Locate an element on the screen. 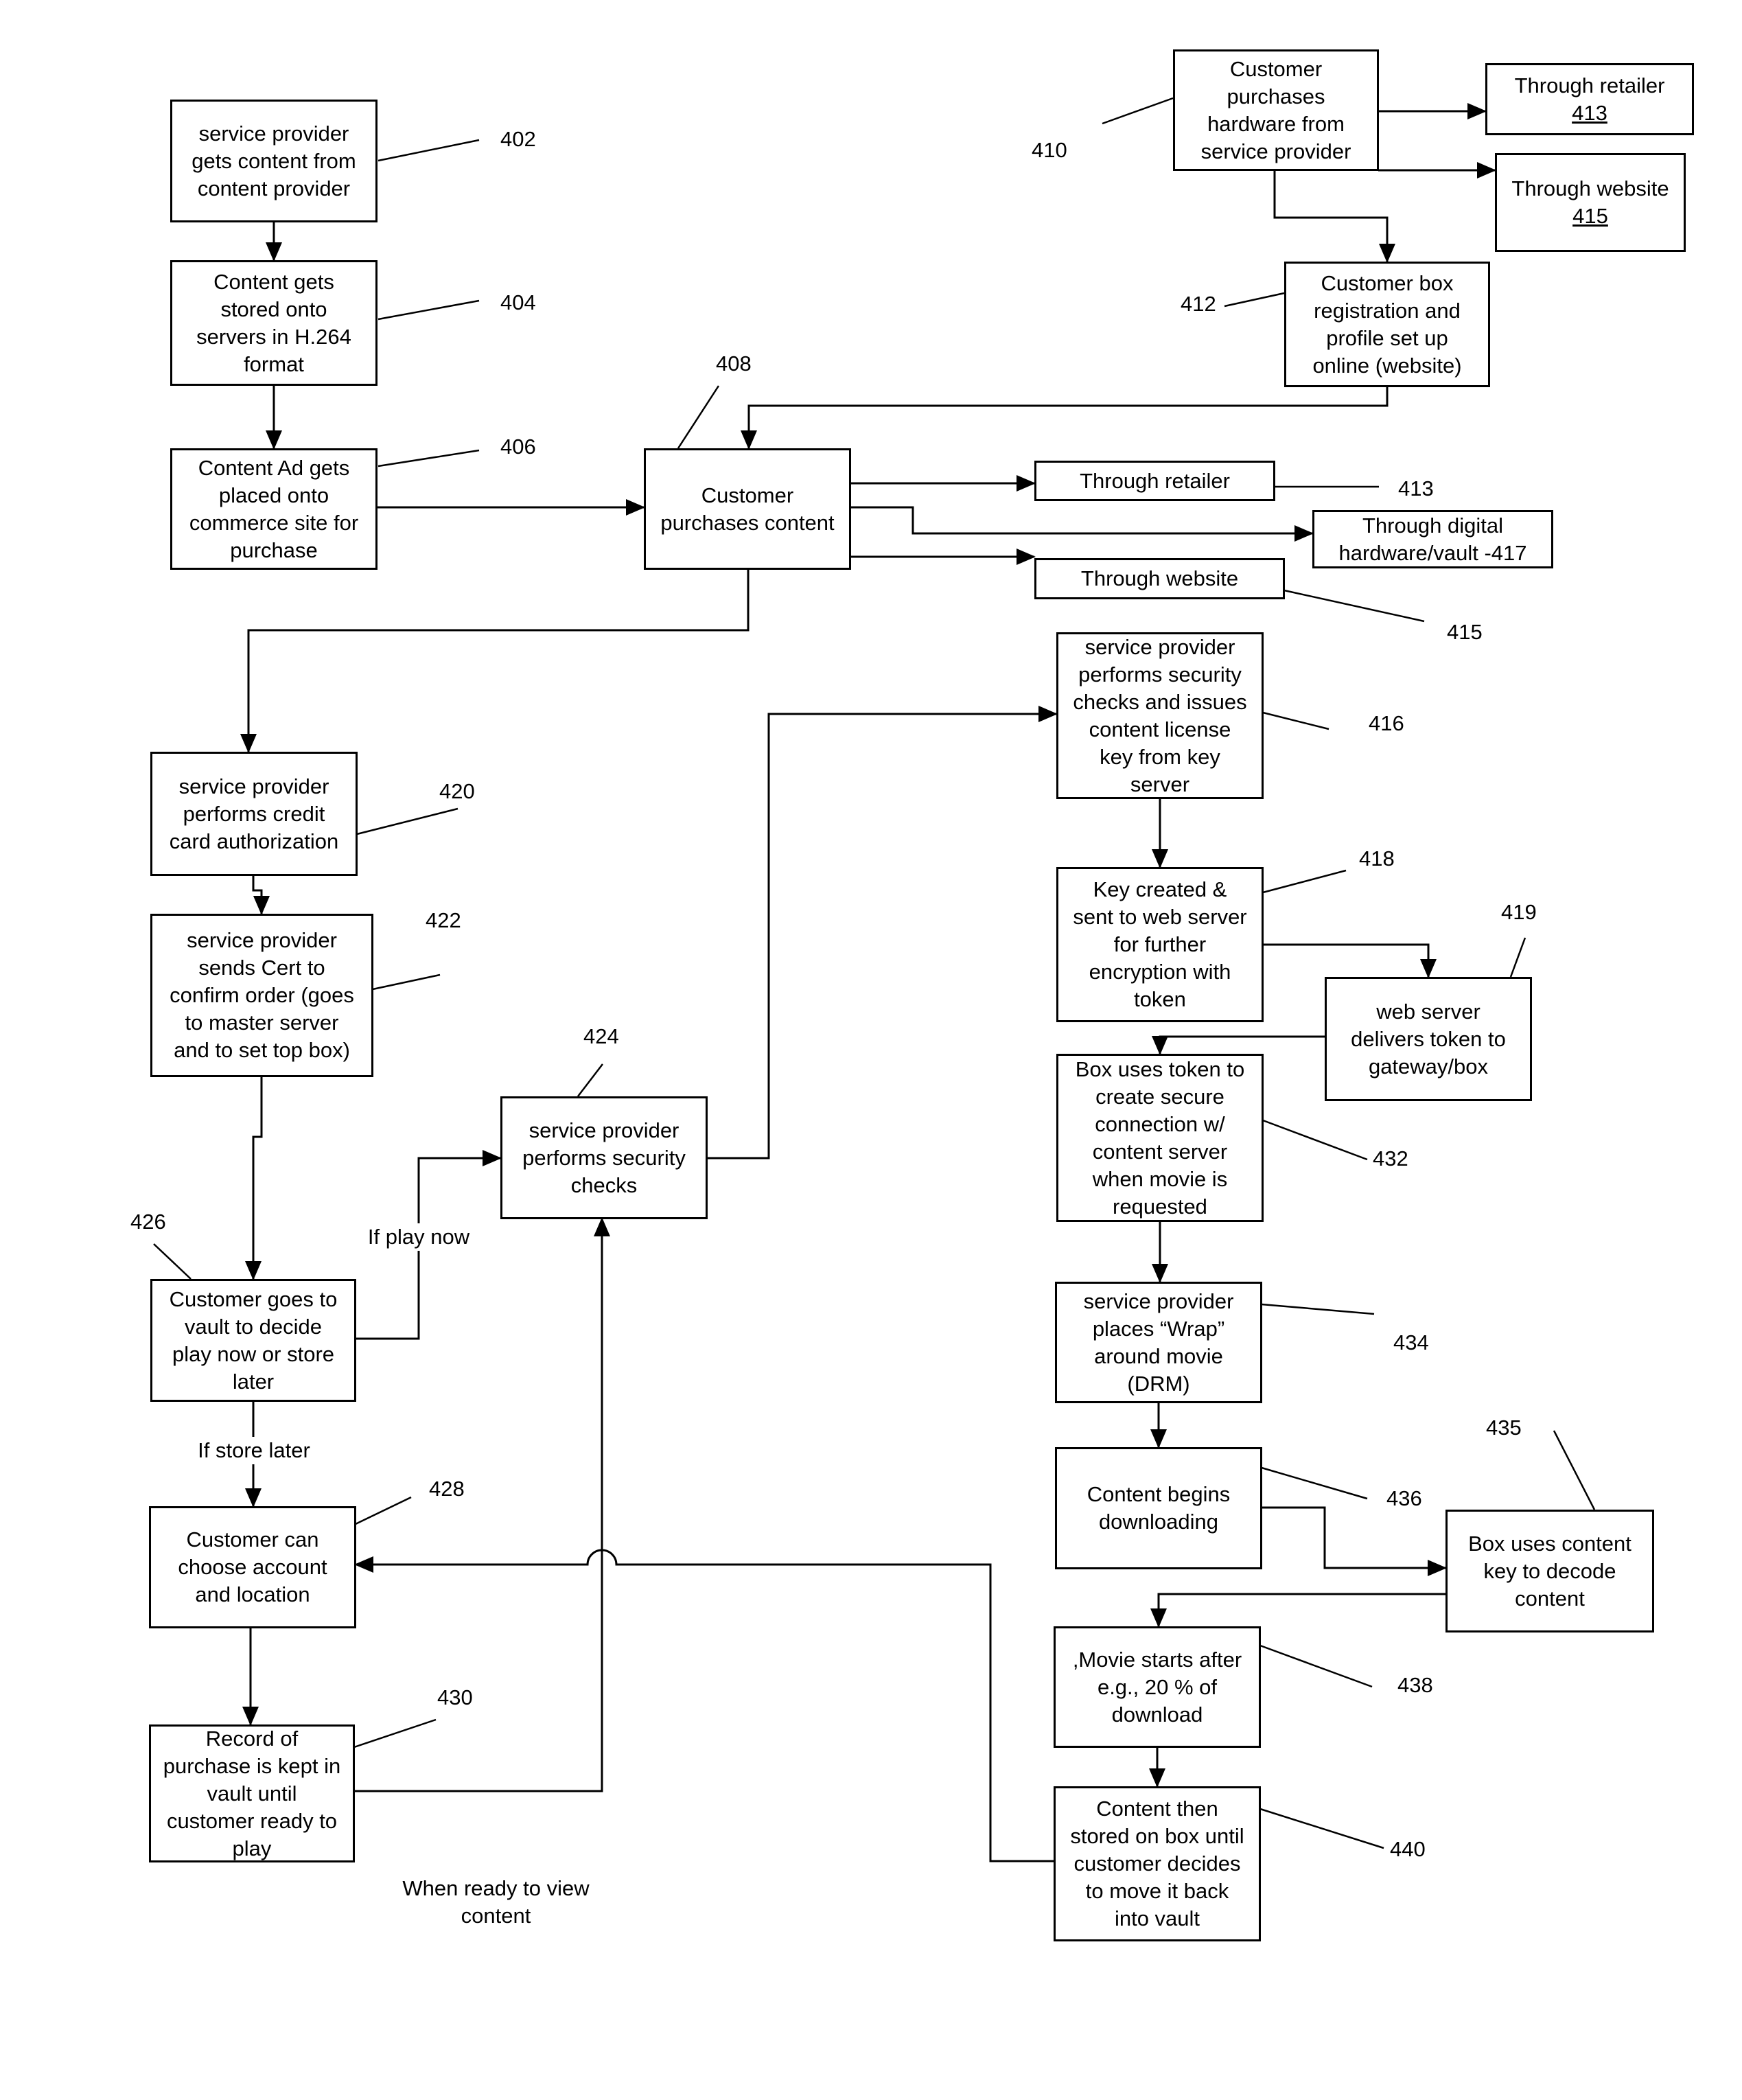 Image resolution: width=1742 pixels, height=2100 pixels. ref-413: 413 is located at coordinates (1416, 488).